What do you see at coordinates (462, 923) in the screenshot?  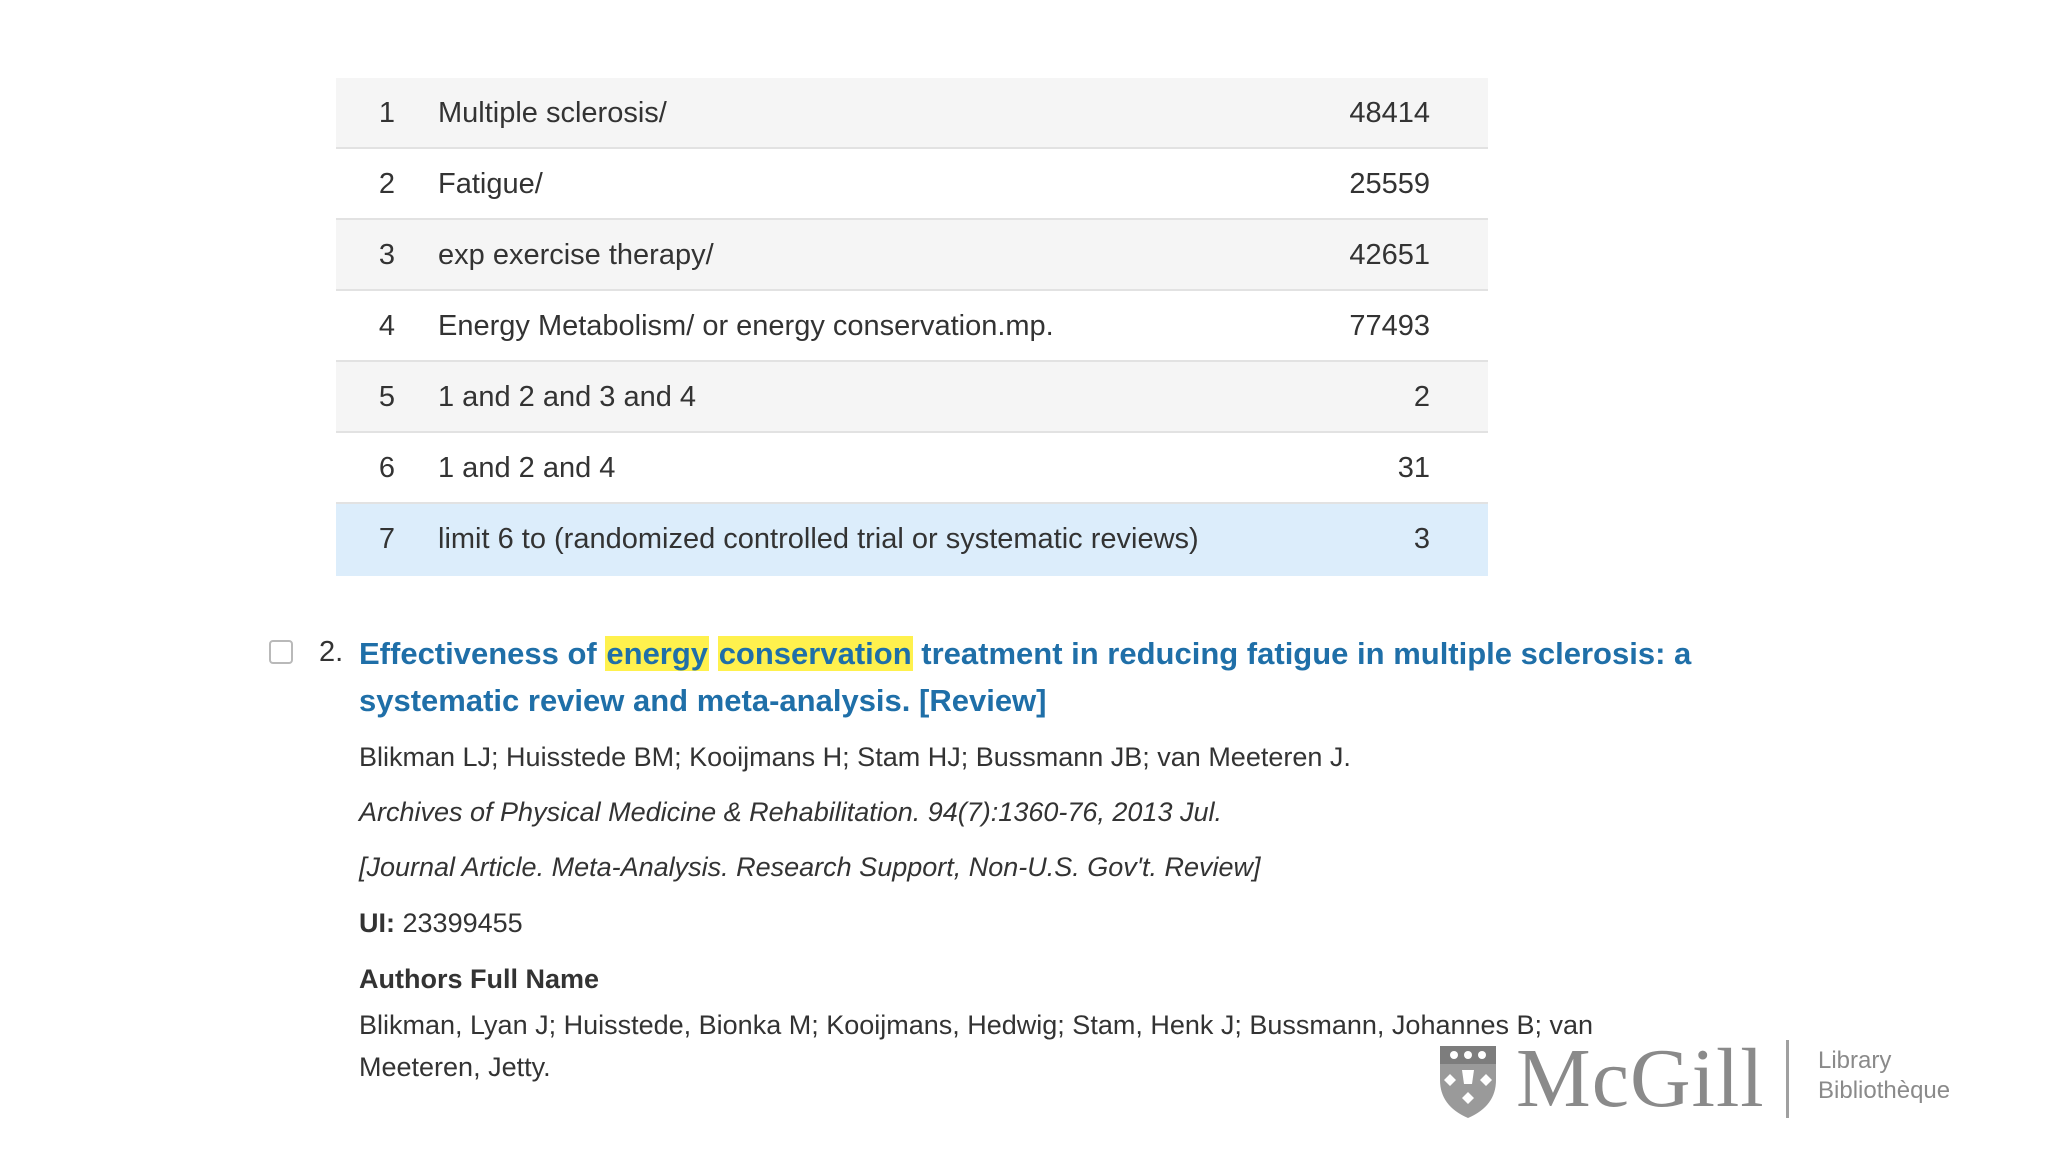 I see `ui-value: 23399455` at bounding box center [462, 923].